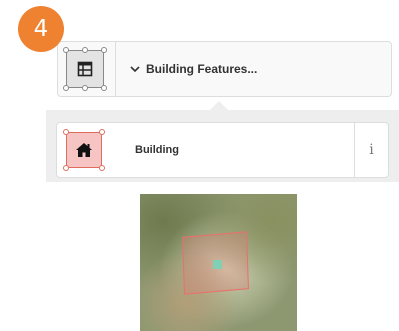 This screenshot has height=331, width=399. I want to click on building-features-icon, so click(85, 69).